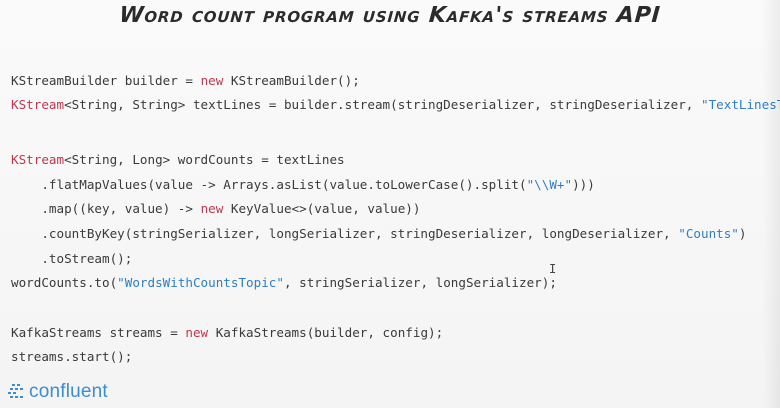 The height and width of the screenshot is (408, 780). I want to click on code-text: .map((key, value) ->, so click(106, 208).